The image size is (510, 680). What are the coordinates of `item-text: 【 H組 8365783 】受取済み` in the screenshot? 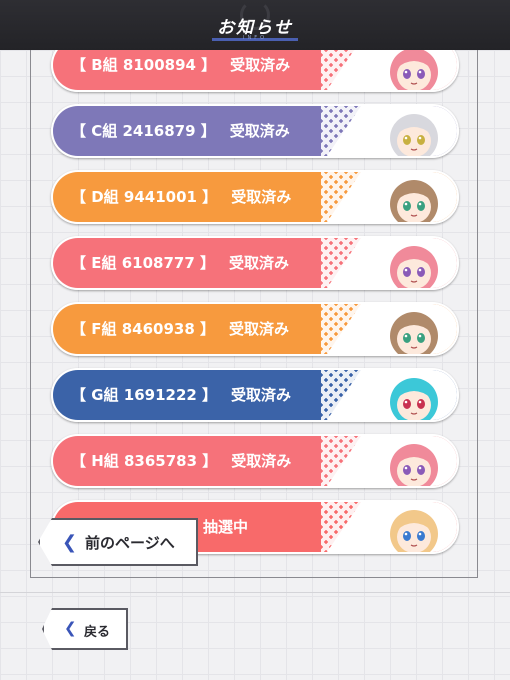 It's located at (181, 461).